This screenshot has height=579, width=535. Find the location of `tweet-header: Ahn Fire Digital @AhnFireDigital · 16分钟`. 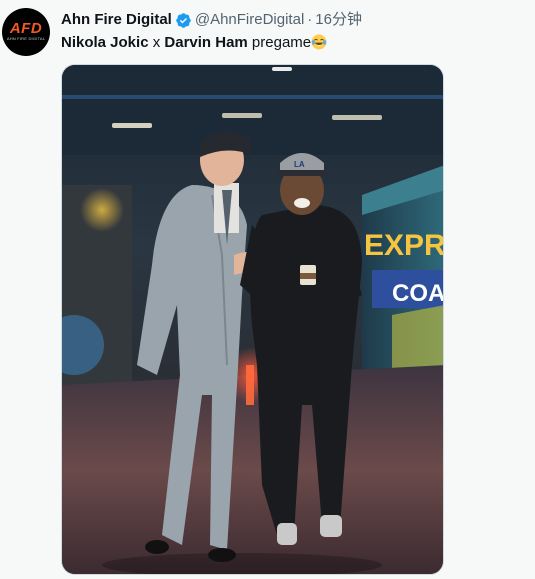

tweet-header: Ahn Fire Digital @AhnFireDigital · 16分钟 is located at coordinates (211, 20).